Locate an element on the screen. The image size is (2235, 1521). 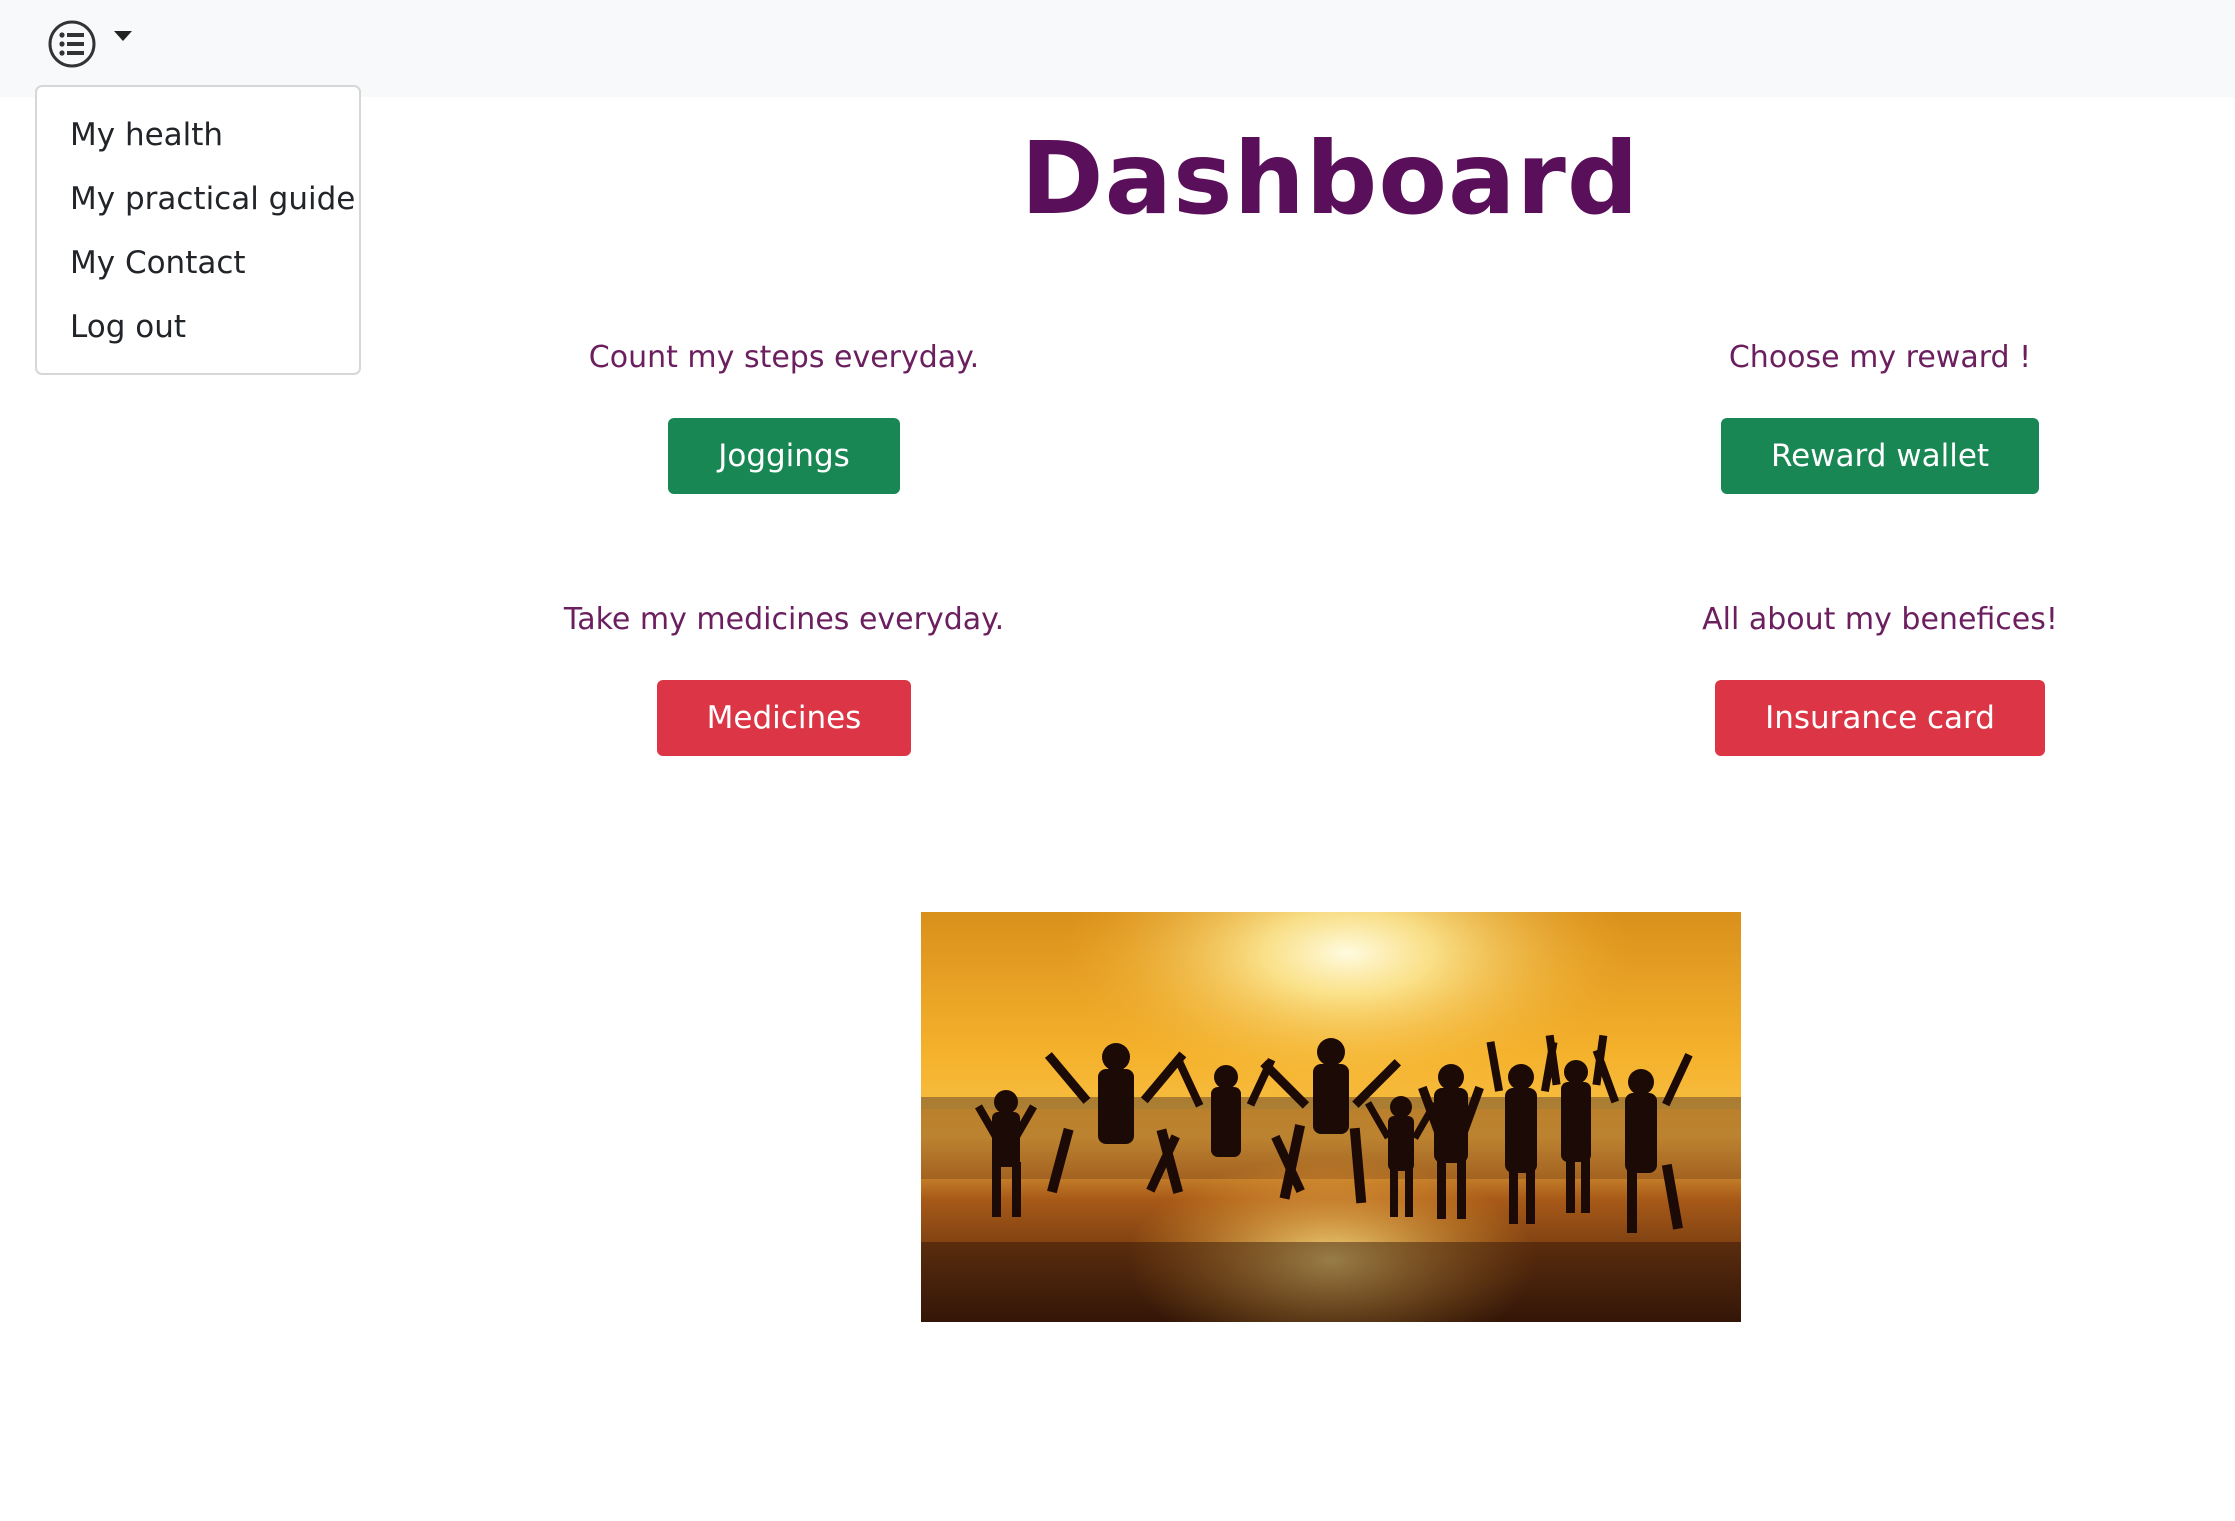
reward-caption: Choose my reward ! is located at coordinates (1880, 357).